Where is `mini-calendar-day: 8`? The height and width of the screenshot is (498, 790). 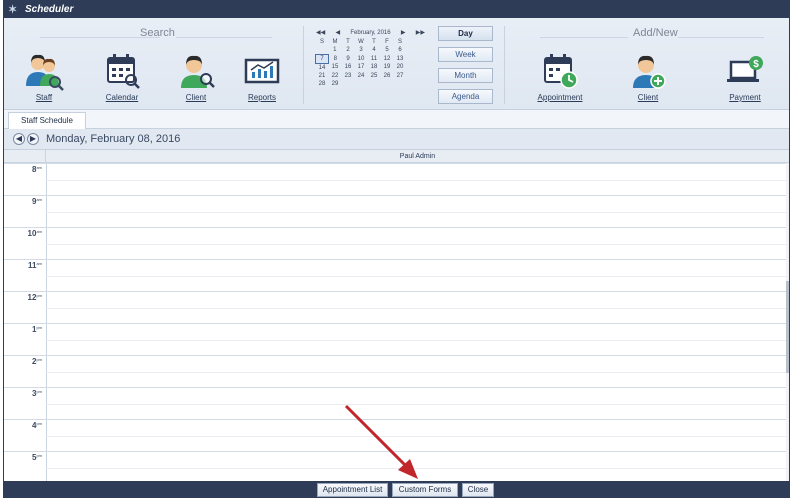
mini-calendar-day: 8 is located at coordinates (335, 58).